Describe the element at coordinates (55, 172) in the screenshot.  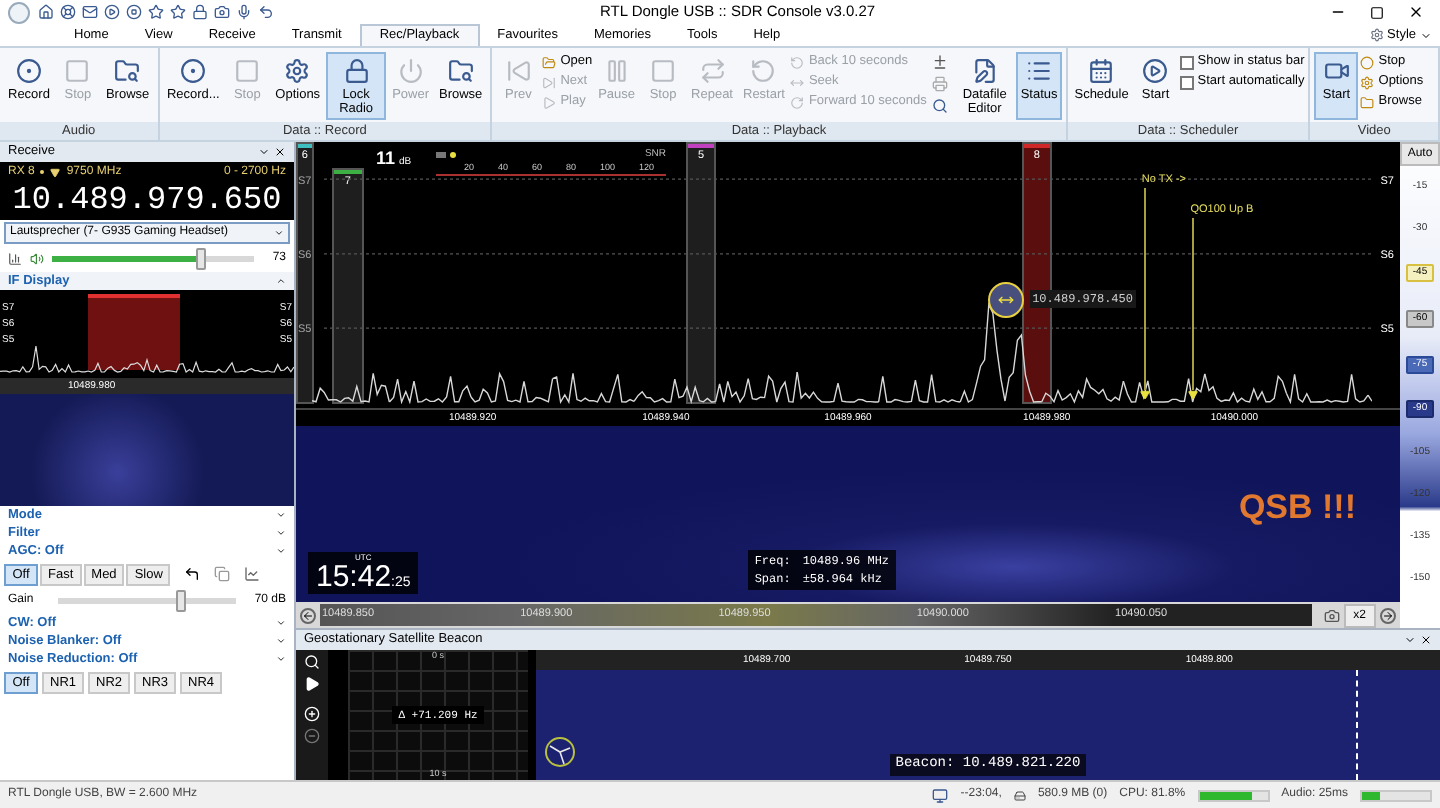
I see `triangle-icon` at that location.